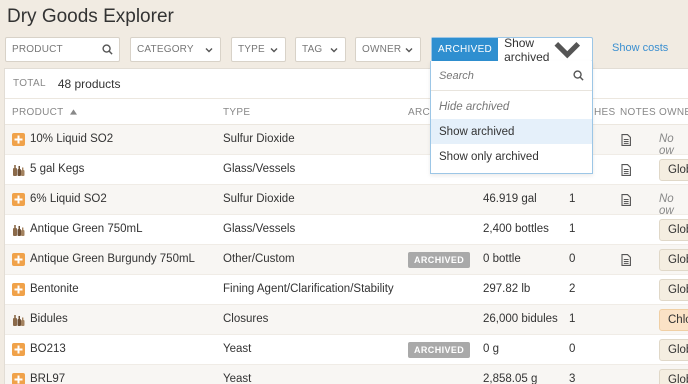  I want to click on tag-filter-label: TAG, so click(312, 49).